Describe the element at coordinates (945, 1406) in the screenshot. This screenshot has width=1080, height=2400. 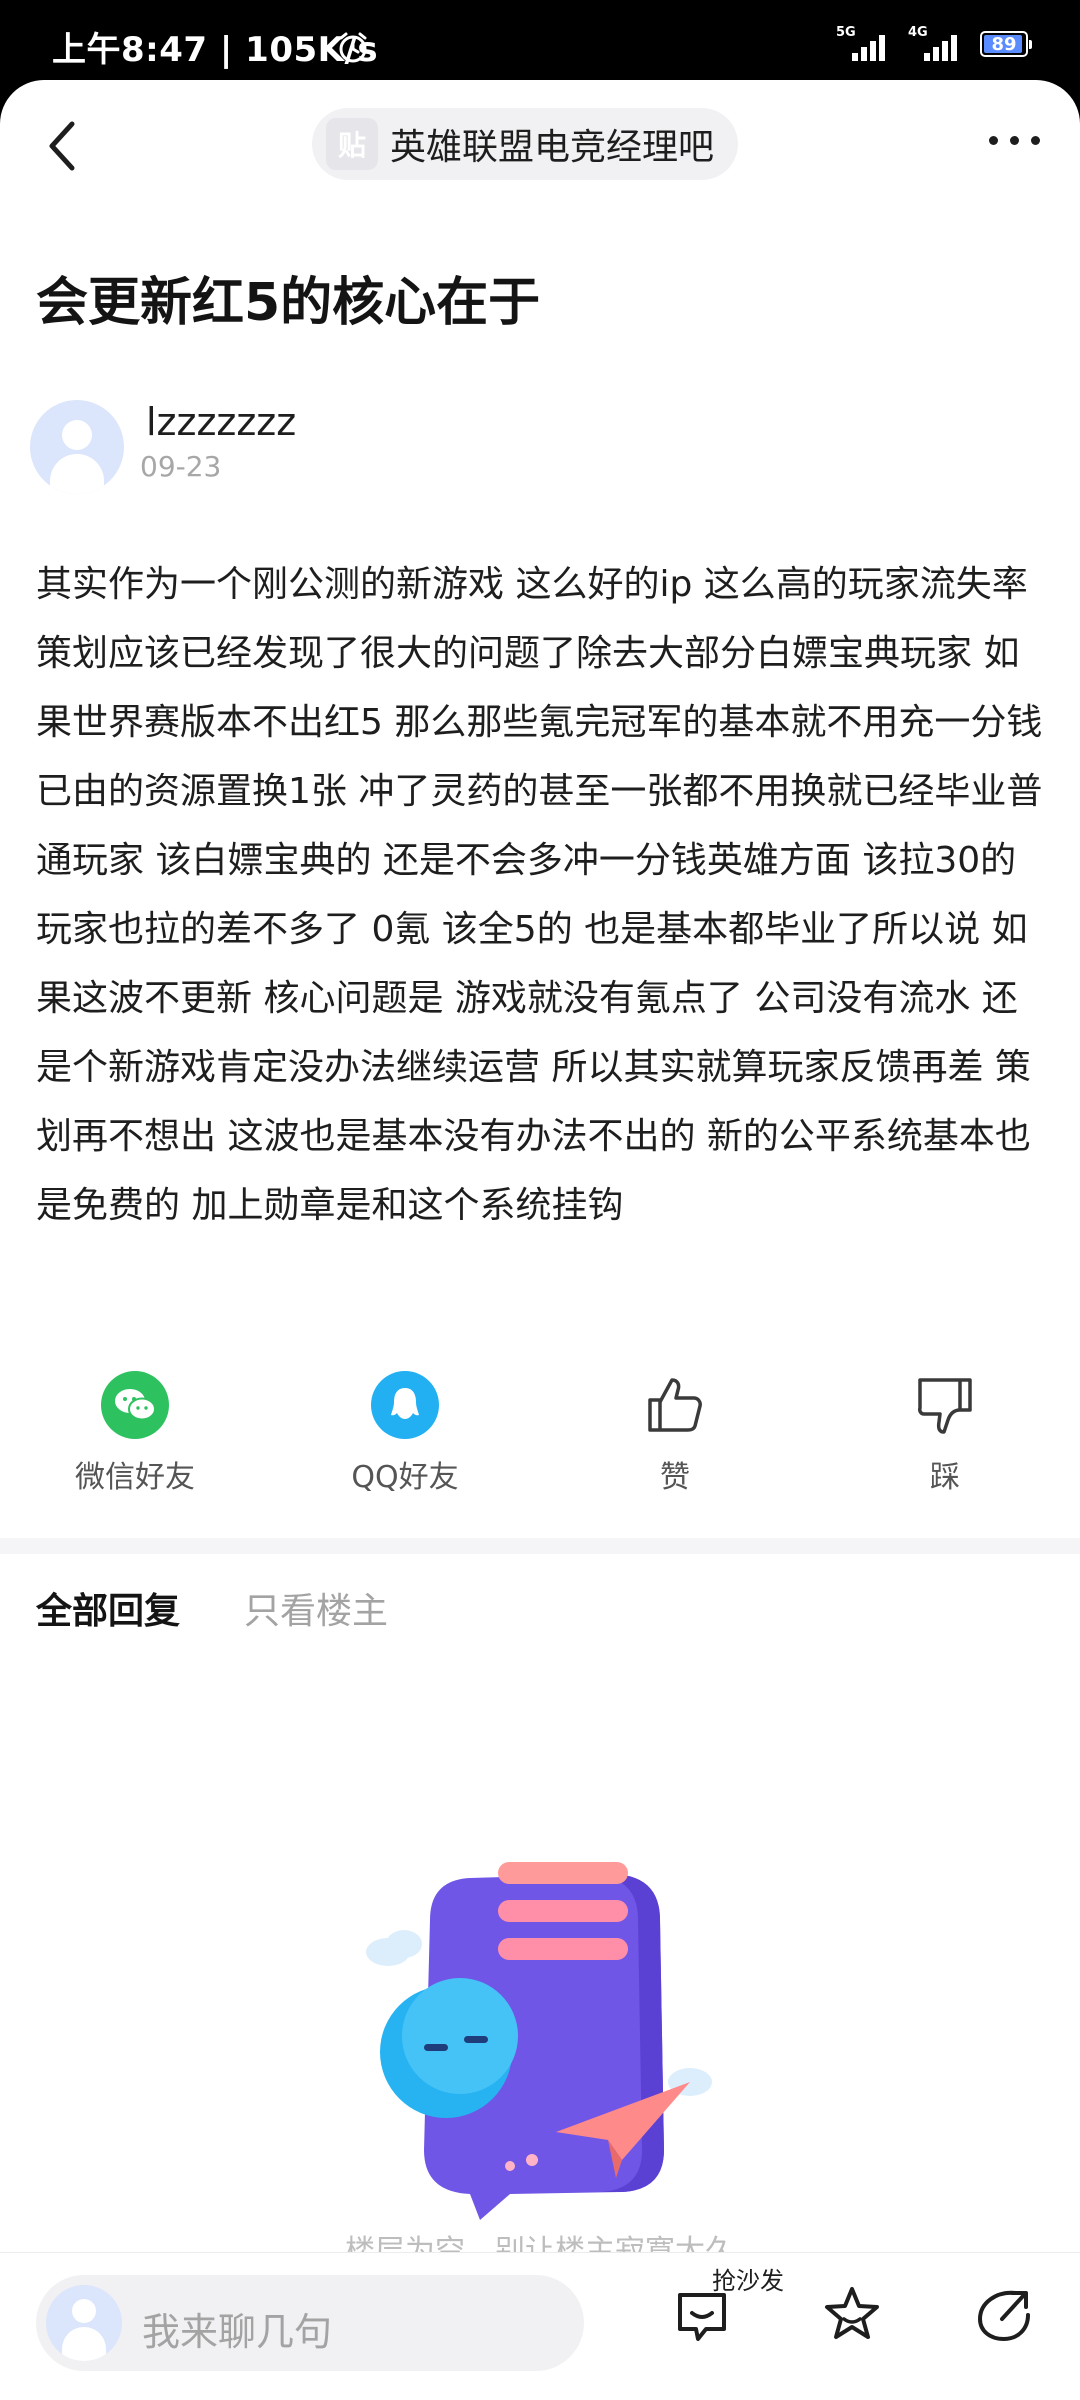
I see `thumbs-down-icon` at that location.